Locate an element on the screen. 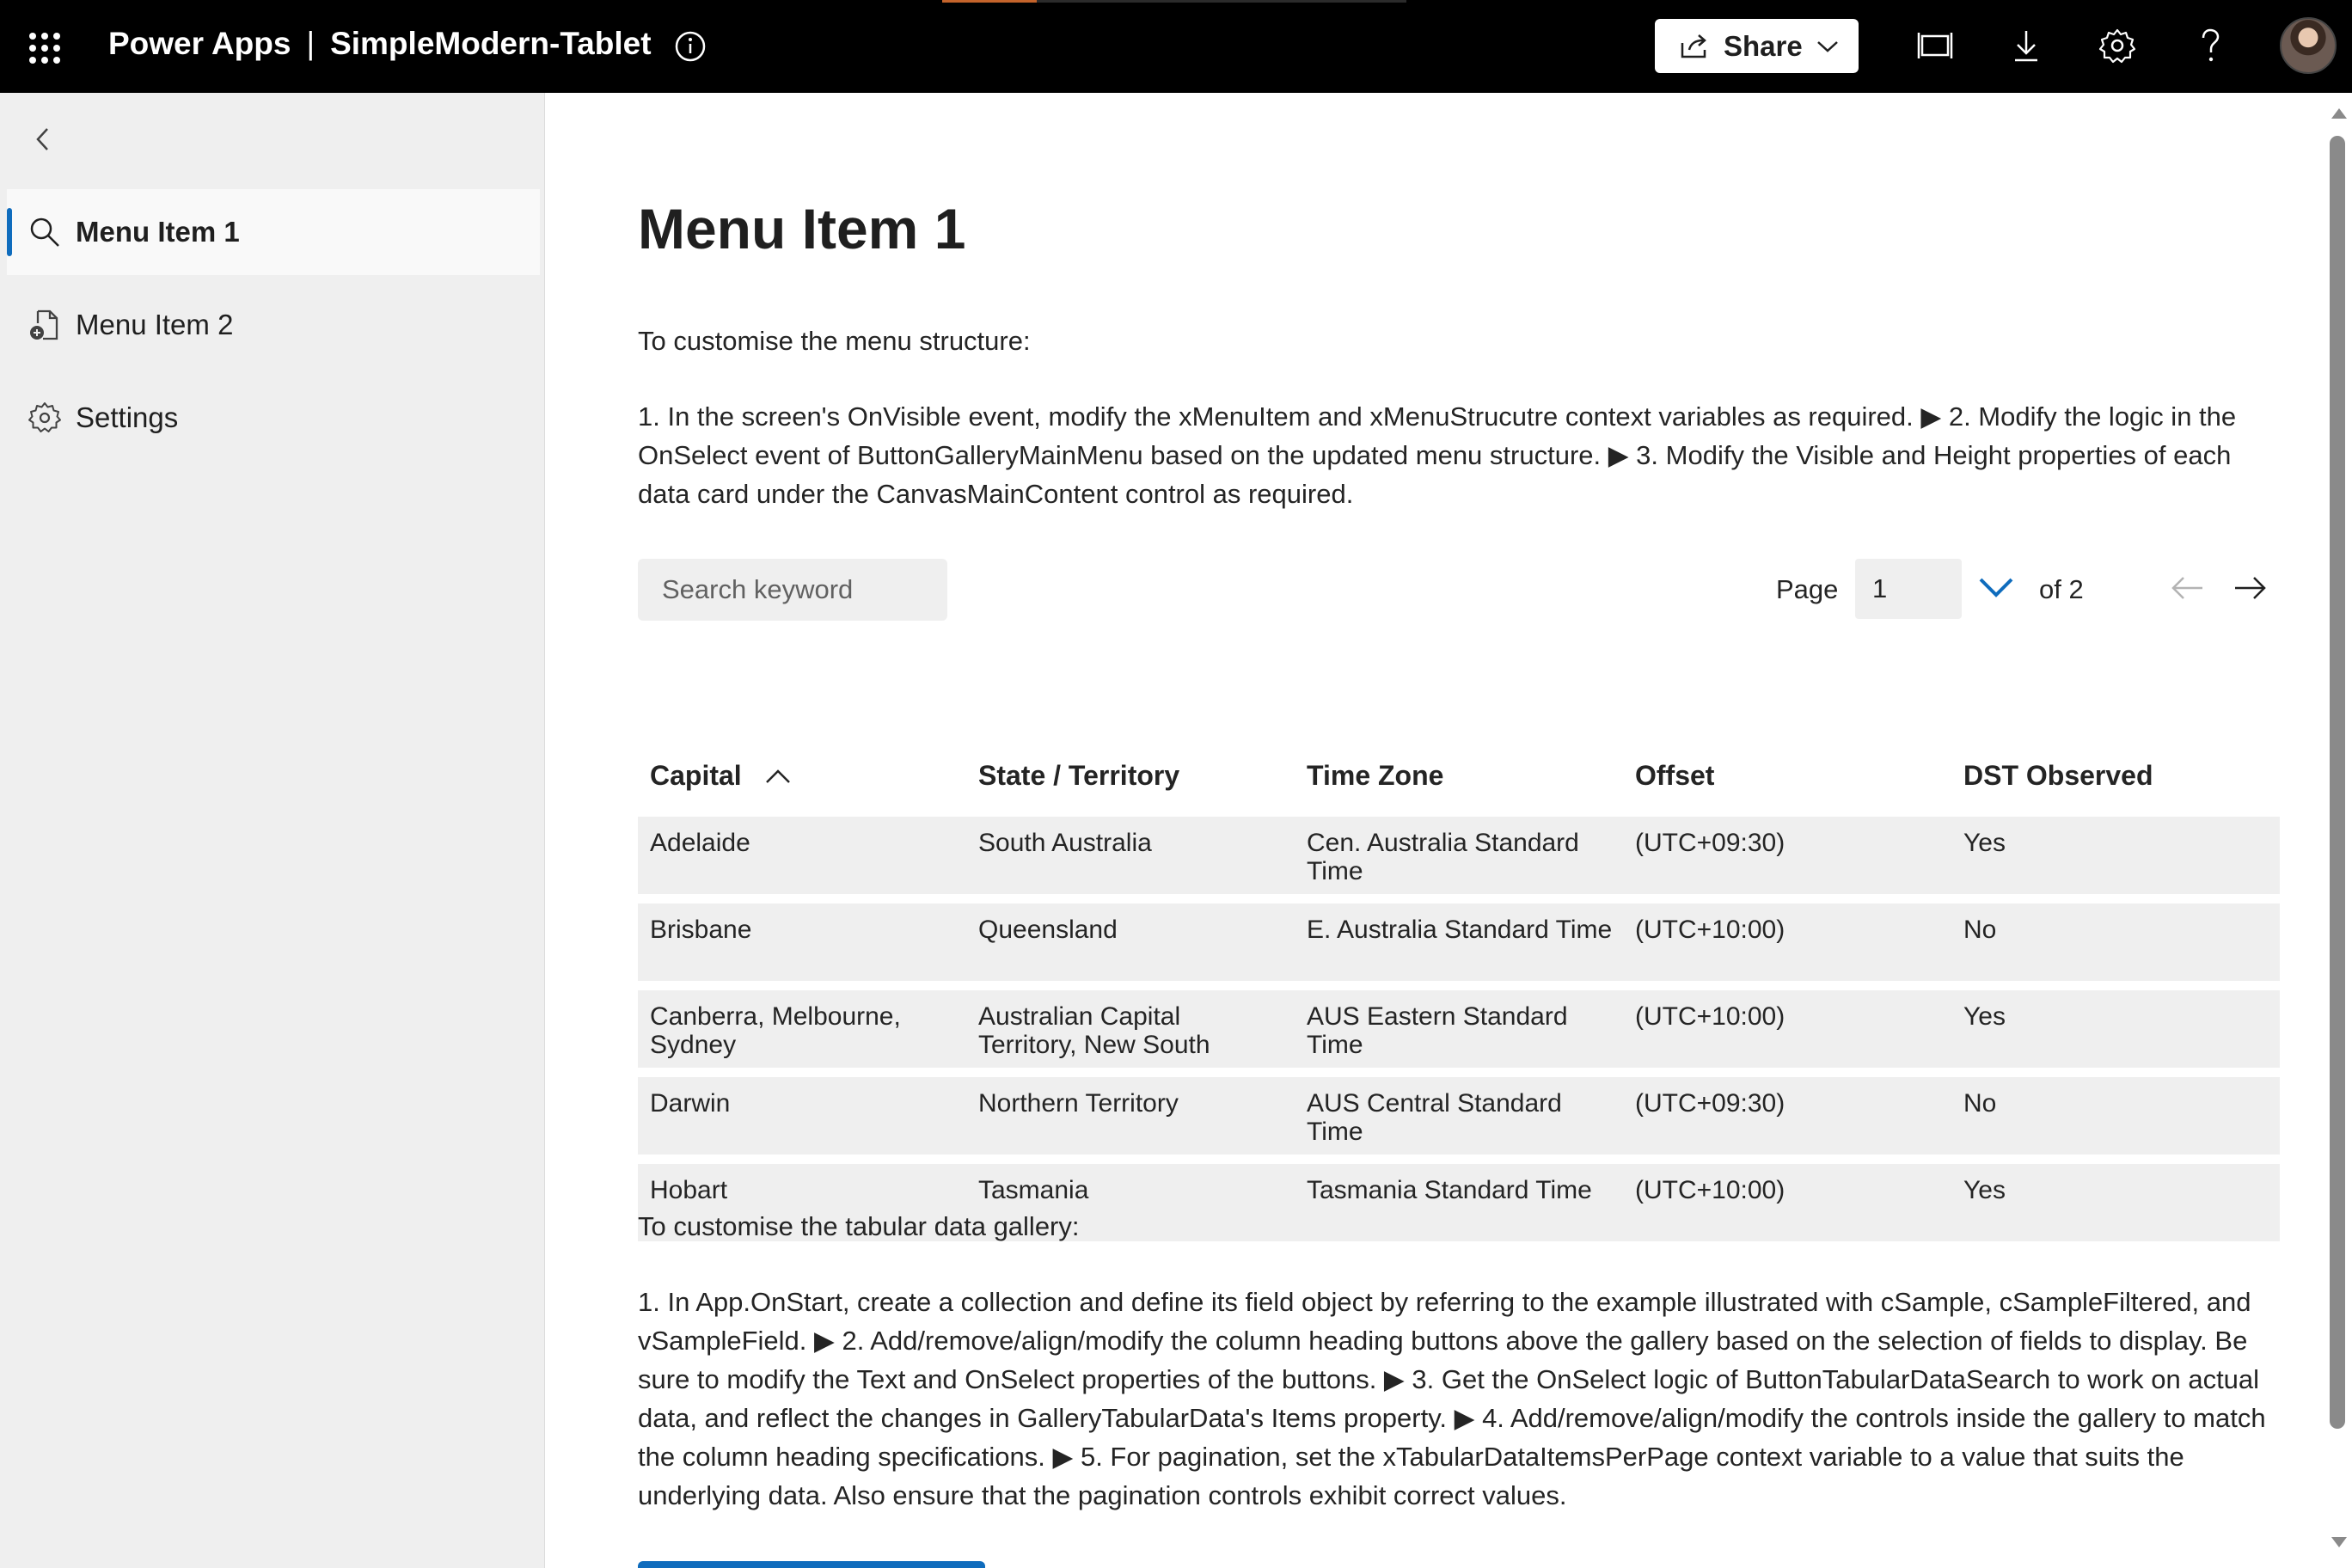 This screenshot has width=2352, height=1568. brand-name: Power Apps is located at coordinates (199, 43).